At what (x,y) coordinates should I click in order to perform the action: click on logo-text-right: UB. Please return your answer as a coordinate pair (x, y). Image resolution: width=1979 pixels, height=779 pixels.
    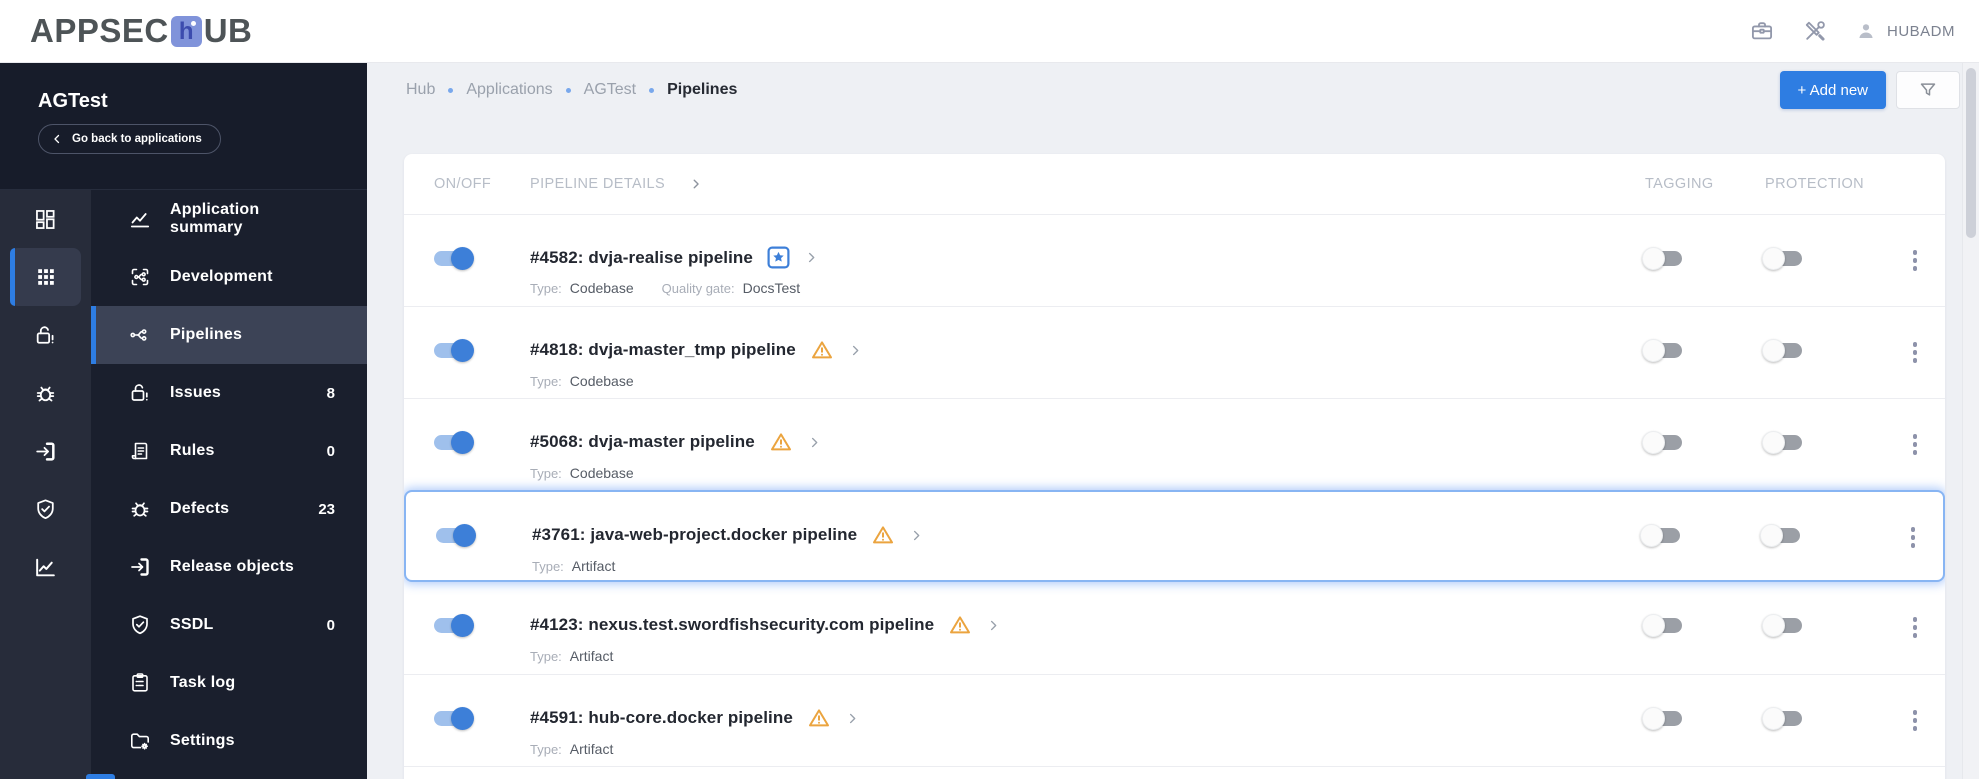
    Looking at the image, I should click on (228, 30).